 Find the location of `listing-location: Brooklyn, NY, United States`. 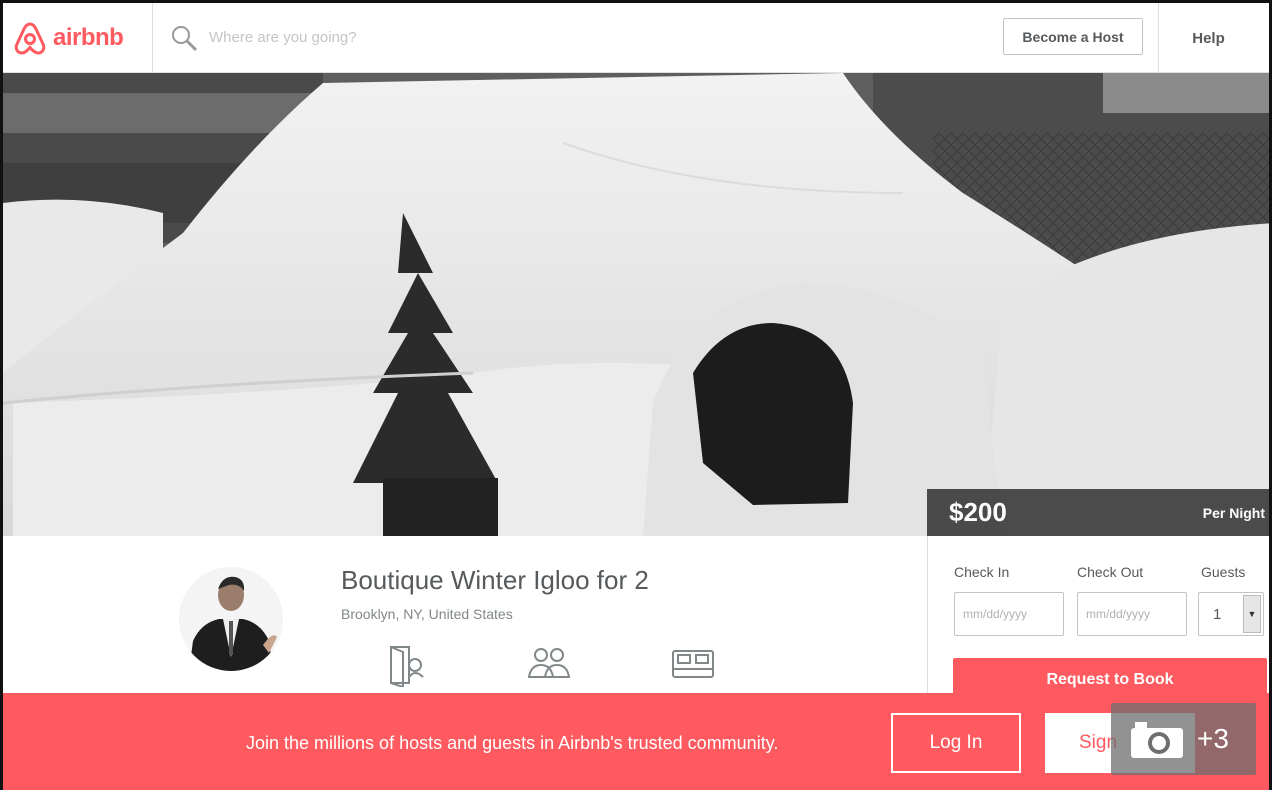

listing-location: Brooklyn, NY, United States is located at coordinates (427, 614).